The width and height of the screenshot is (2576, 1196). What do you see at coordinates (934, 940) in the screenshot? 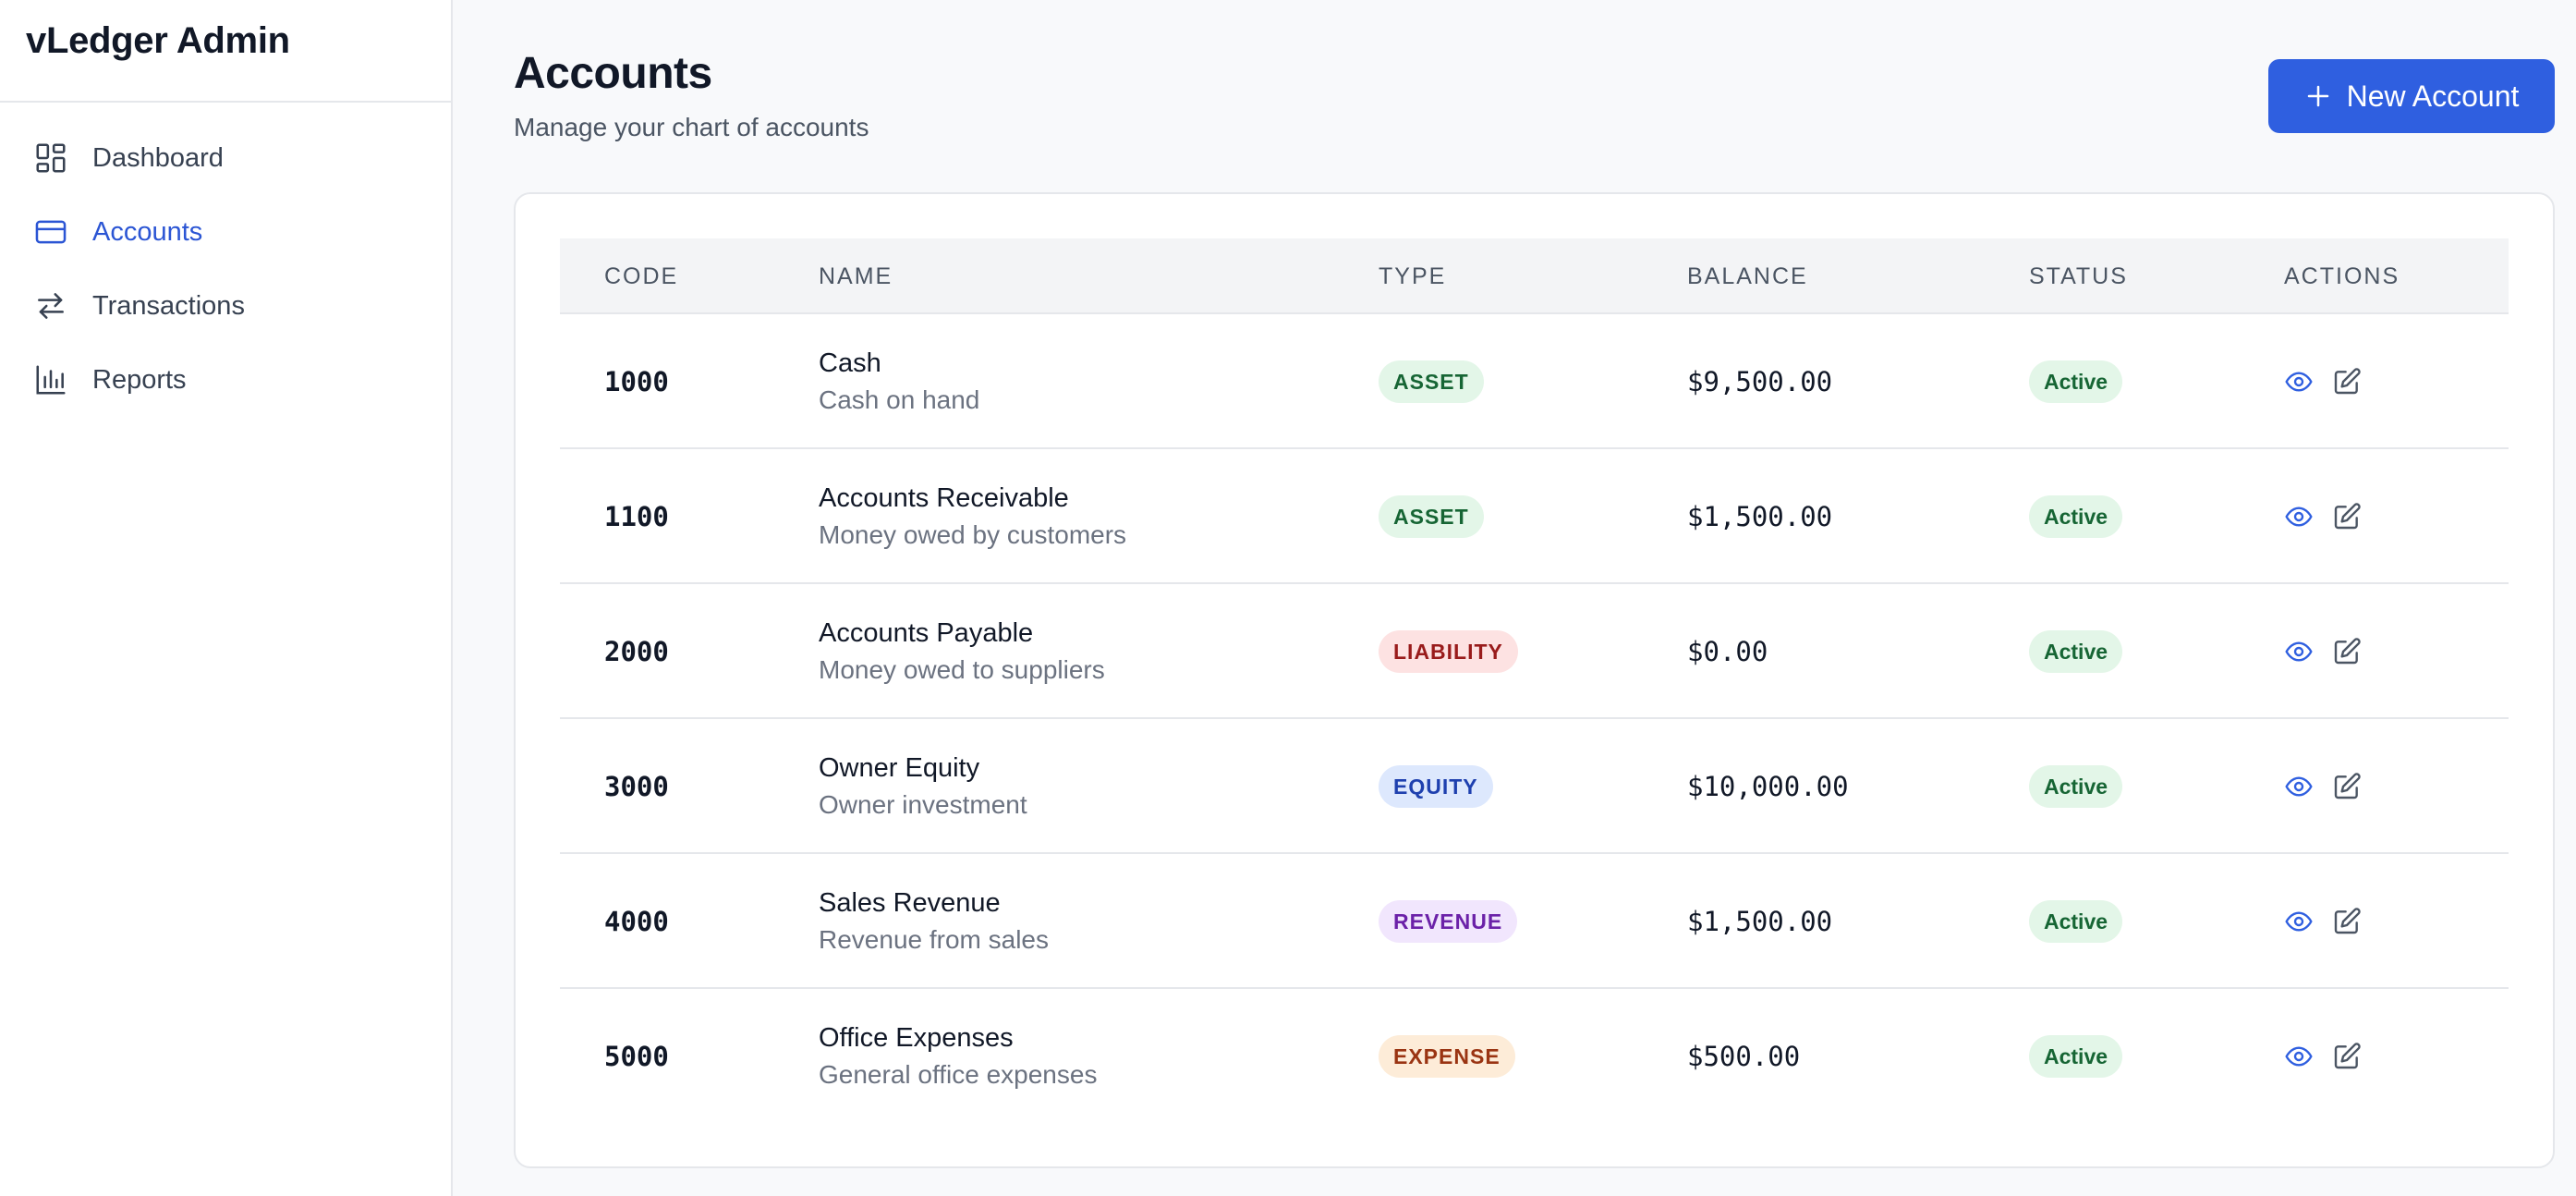
I see `account-description: Revenue from sales` at bounding box center [934, 940].